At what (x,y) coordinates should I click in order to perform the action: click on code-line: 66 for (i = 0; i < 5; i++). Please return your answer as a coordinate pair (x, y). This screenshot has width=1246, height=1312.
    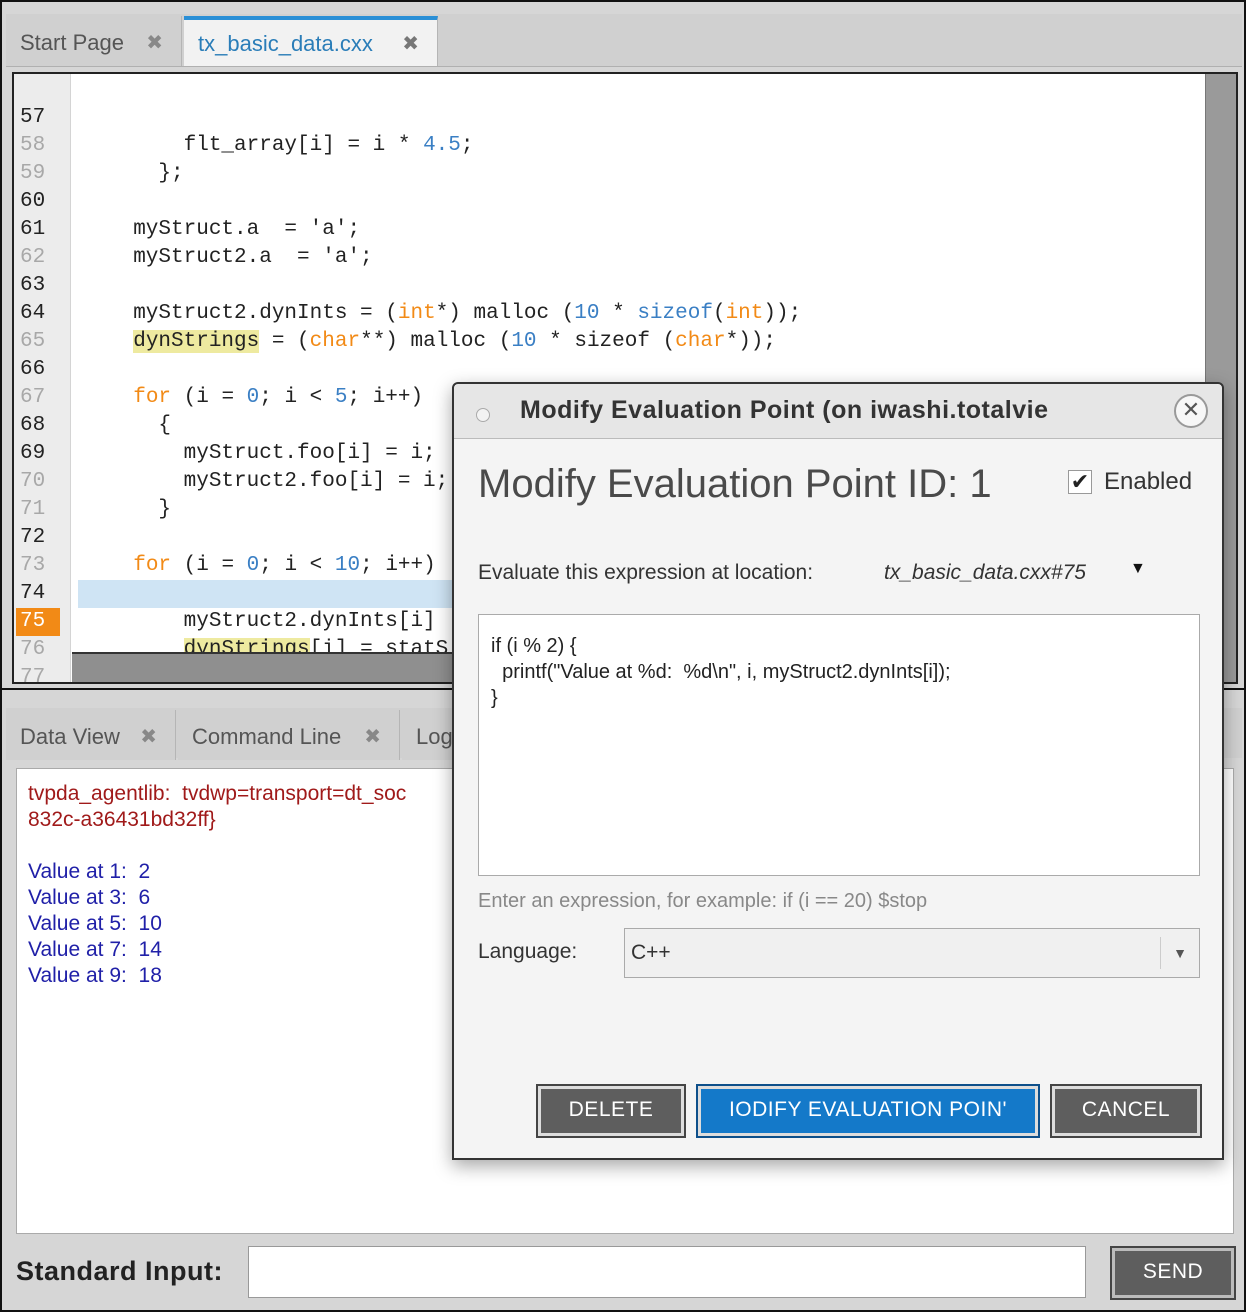
    Looking at the image, I should click on (611, 368).